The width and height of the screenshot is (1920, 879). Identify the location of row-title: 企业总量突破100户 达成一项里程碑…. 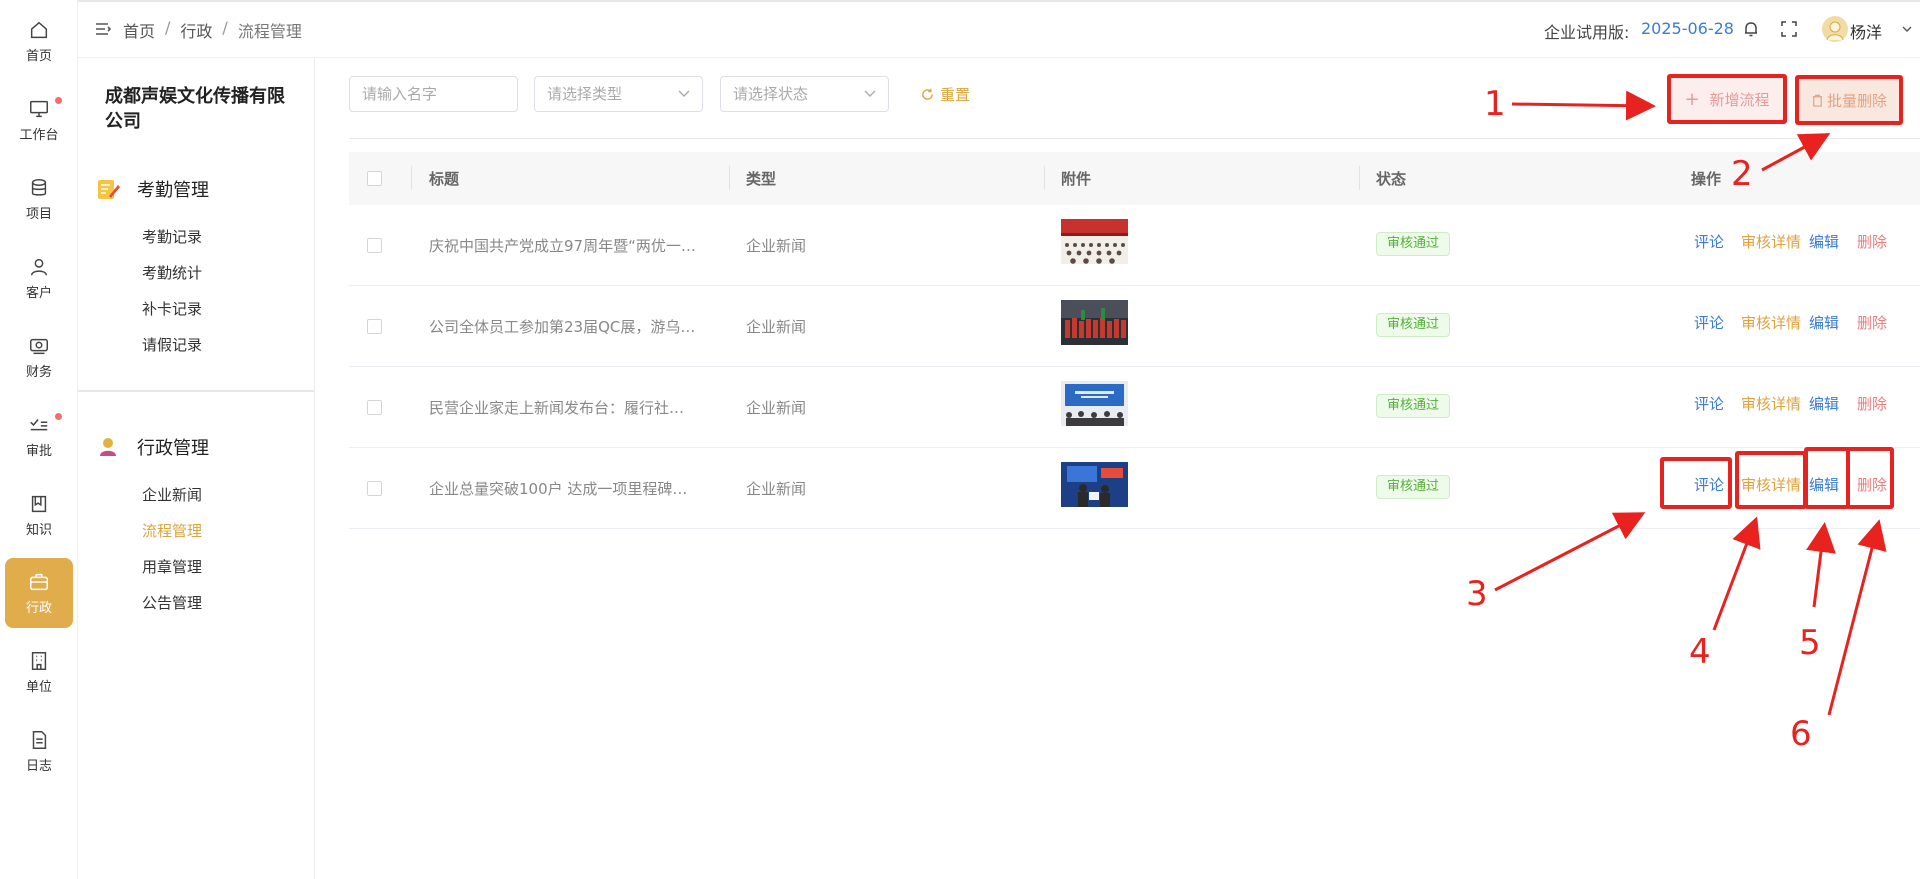
(571, 488).